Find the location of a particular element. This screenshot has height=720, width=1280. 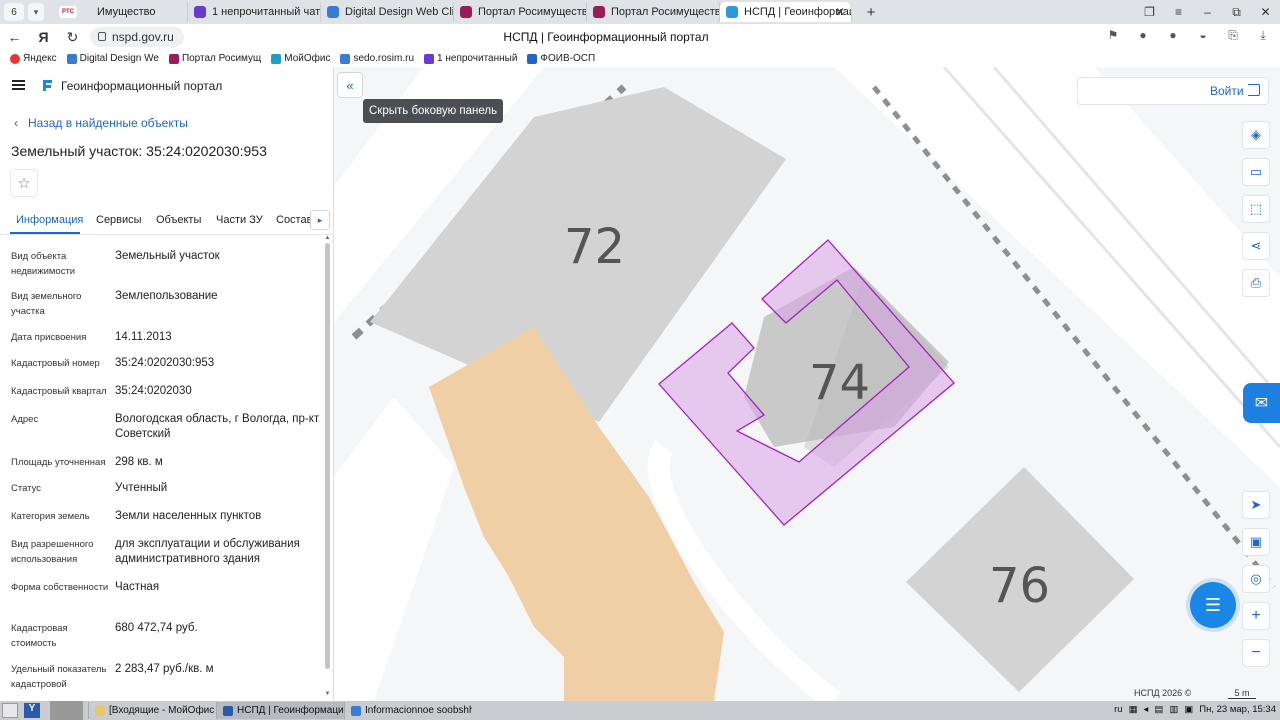

chevron-right-icon: ▸ is located at coordinates (320, 220).